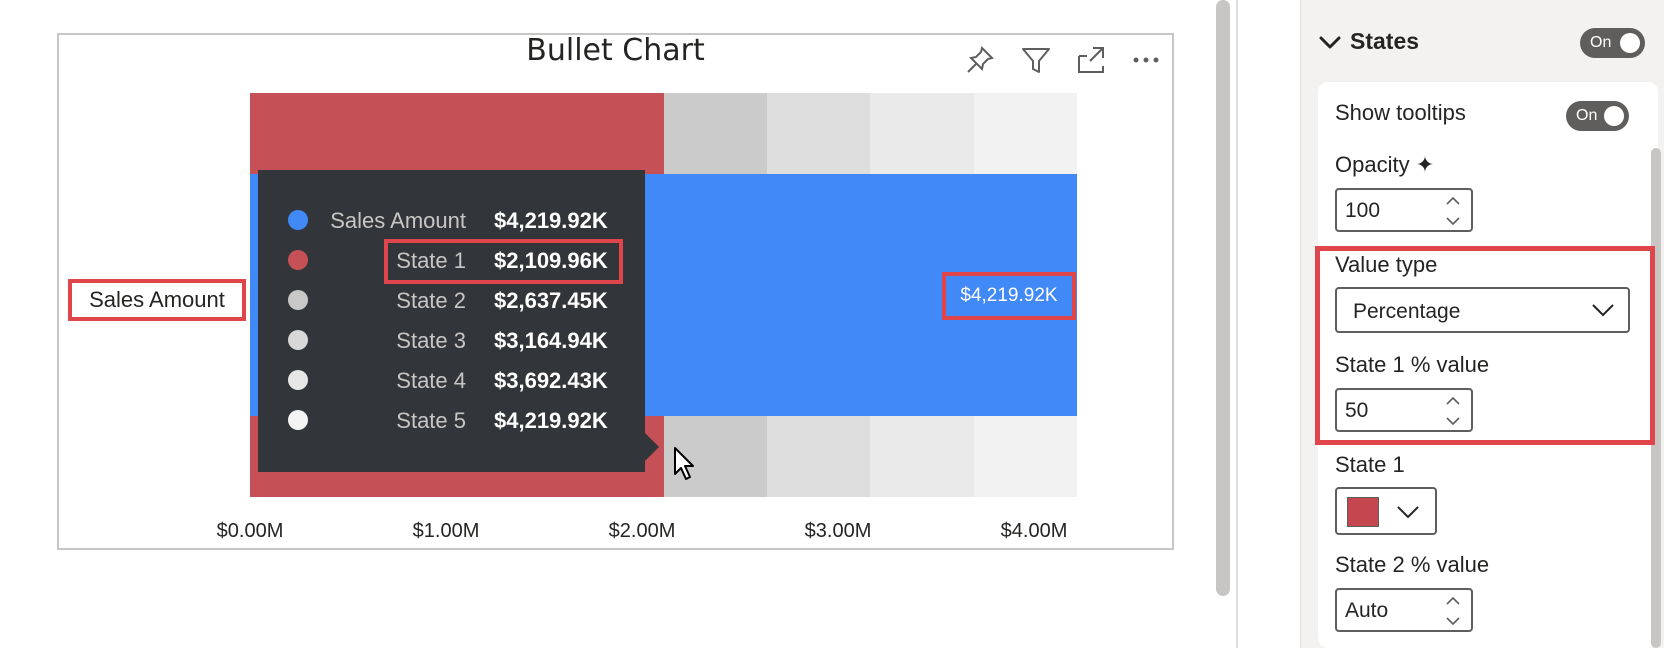 The image size is (1664, 648). I want to click on tooltip-row-name: State 3, so click(431, 340).